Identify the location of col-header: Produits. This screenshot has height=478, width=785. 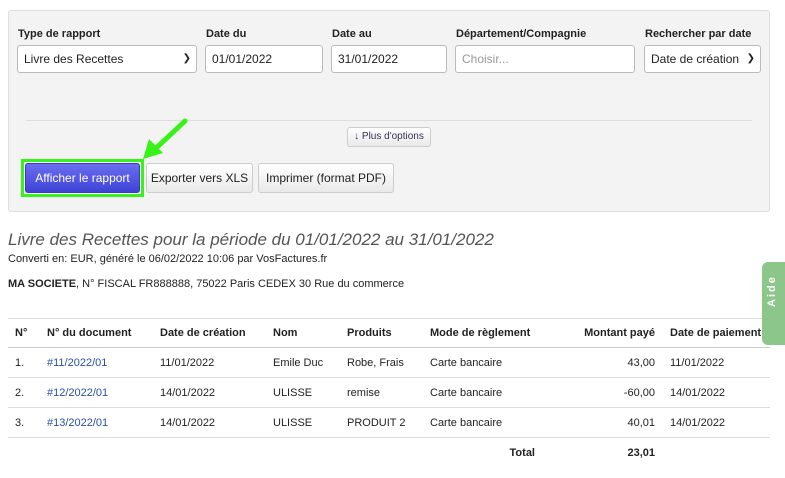
(387, 333).